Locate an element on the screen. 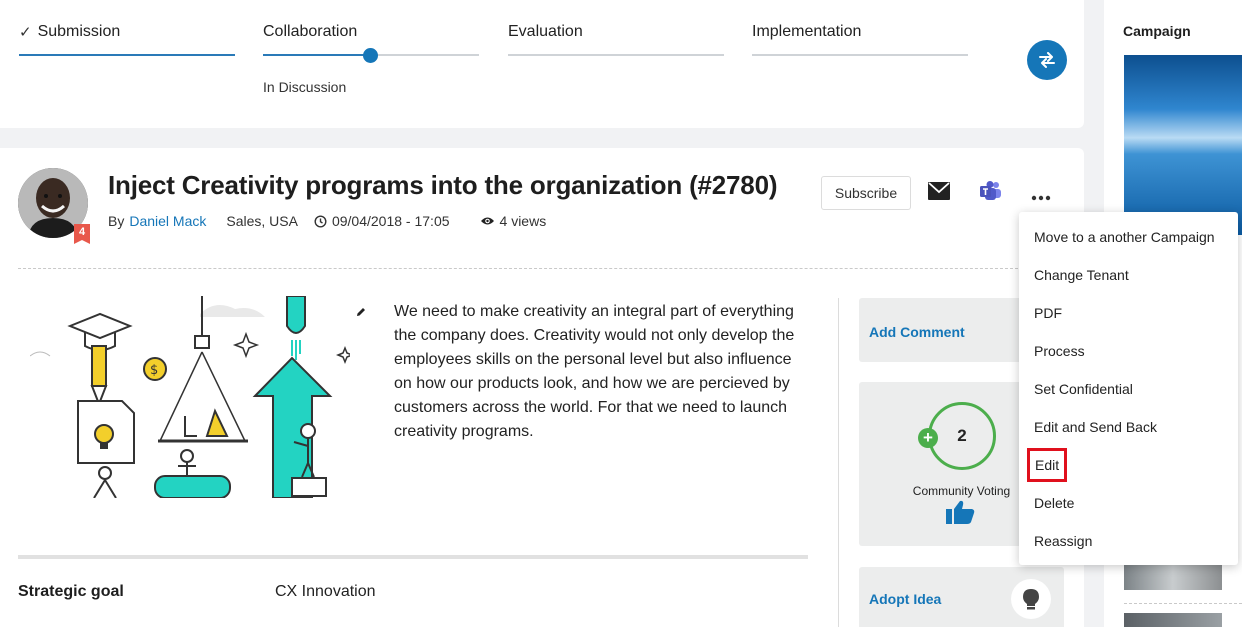 The image size is (1242, 627). stage-evaluation: Evaluation is located at coordinates (616, 39).